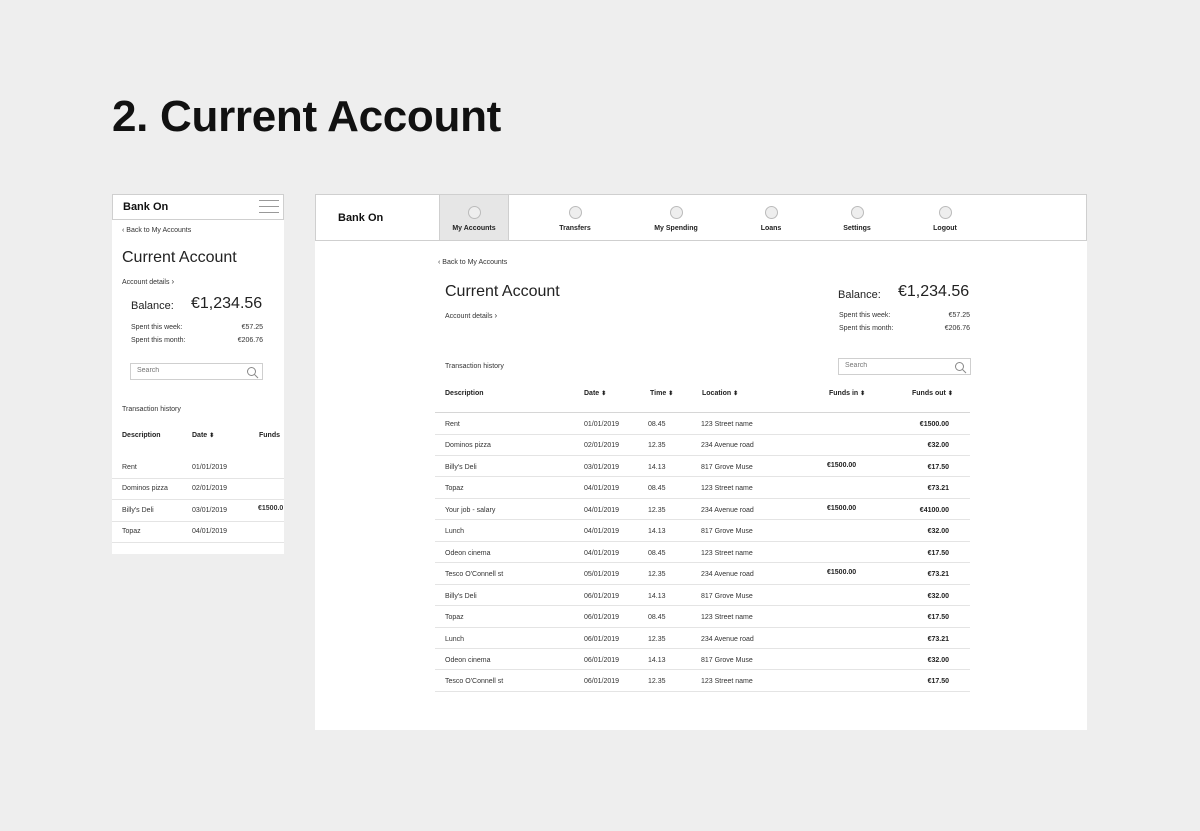 Image resolution: width=1200 pixels, height=831 pixels. I want to click on nav-item-loans: Loans, so click(771, 217).